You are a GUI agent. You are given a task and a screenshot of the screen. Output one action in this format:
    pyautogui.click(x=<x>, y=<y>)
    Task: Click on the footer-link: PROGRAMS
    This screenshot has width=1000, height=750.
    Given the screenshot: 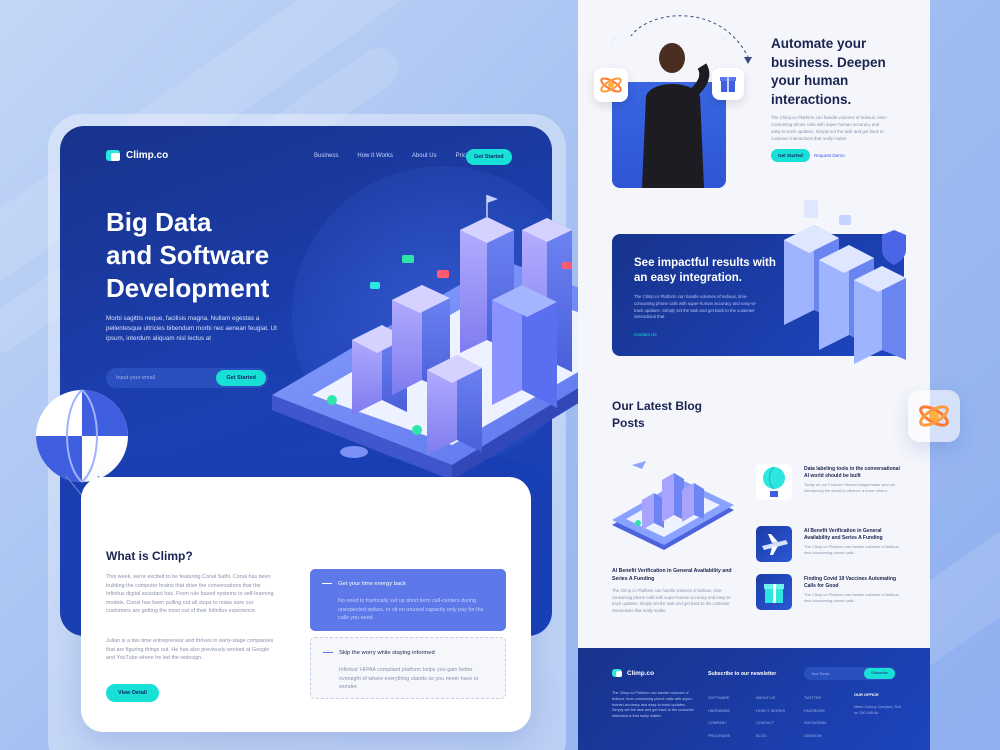 What is the action you would take?
    pyautogui.click(x=719, y=736)
    